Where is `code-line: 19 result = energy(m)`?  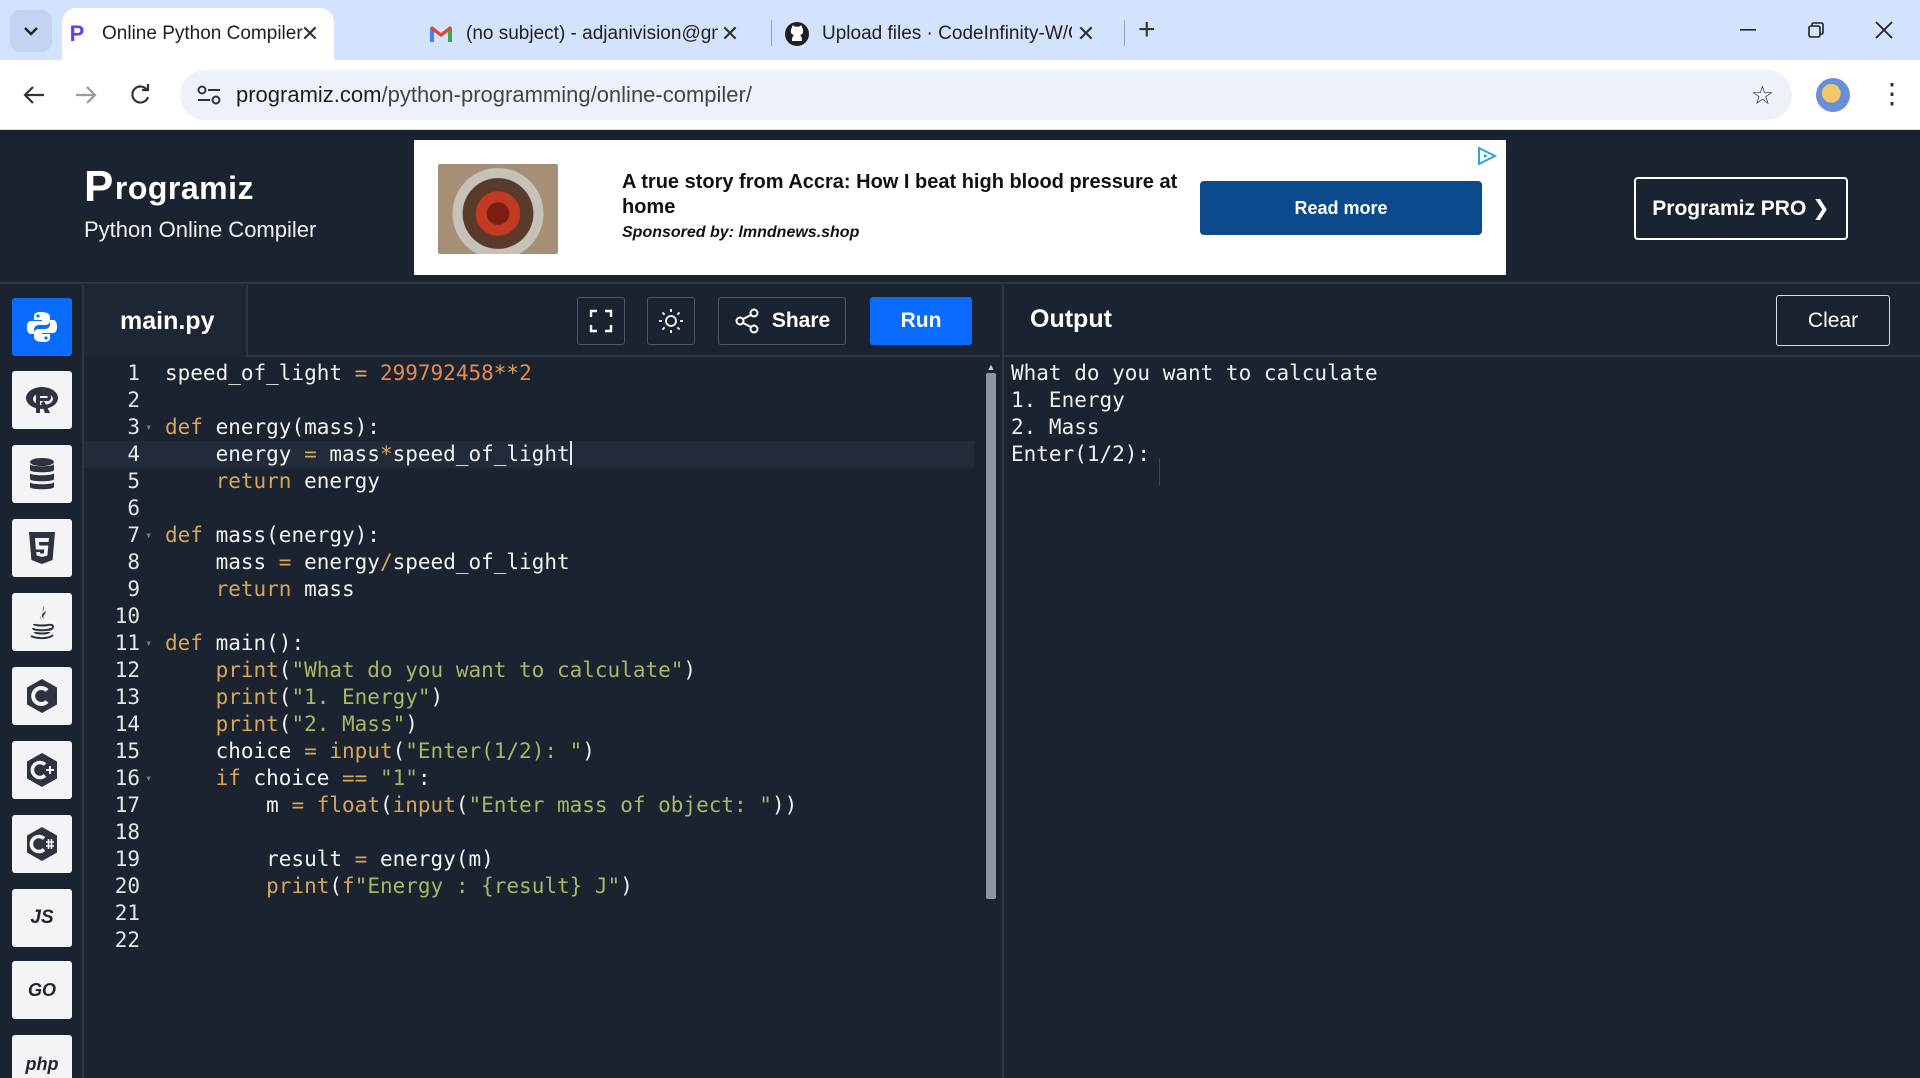
code-line: 19 result = energy(m) is located at coordinates (529, 859).